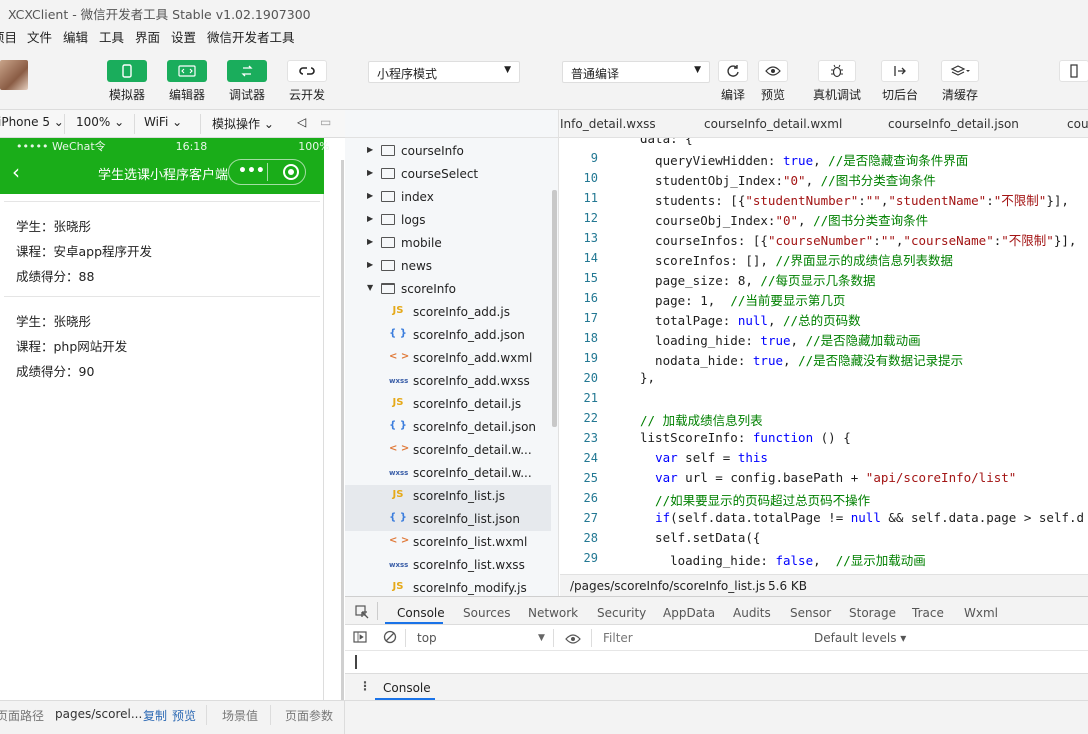 Image resolution: width=1088 pixels, height=734 pixels. I want to click on preview-button: 预览, so click(773, 81).